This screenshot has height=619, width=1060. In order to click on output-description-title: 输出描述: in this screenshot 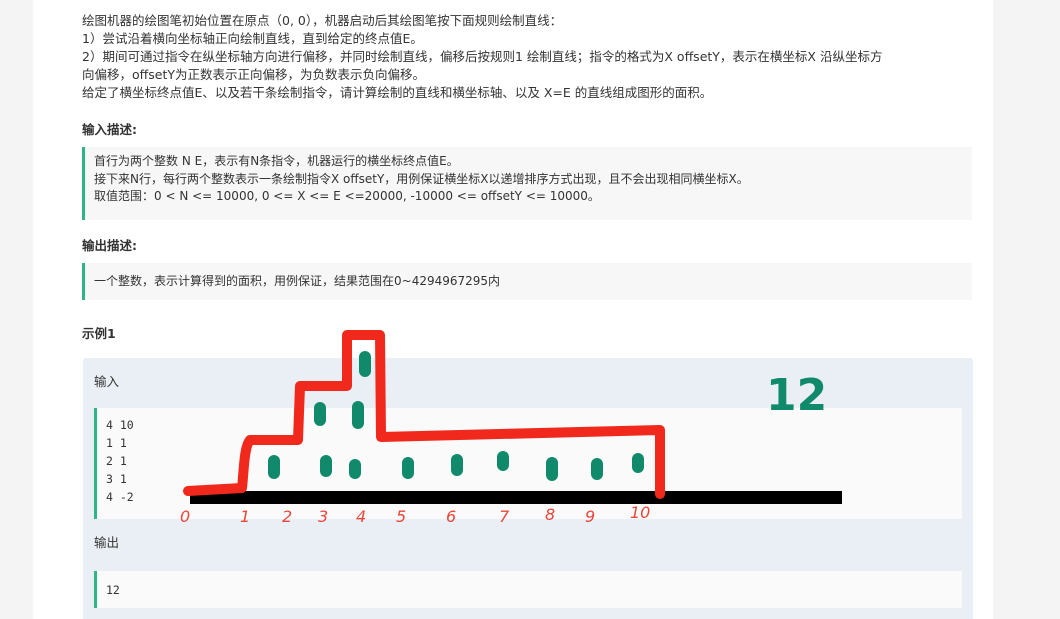, I will do `click(109, 245)`.